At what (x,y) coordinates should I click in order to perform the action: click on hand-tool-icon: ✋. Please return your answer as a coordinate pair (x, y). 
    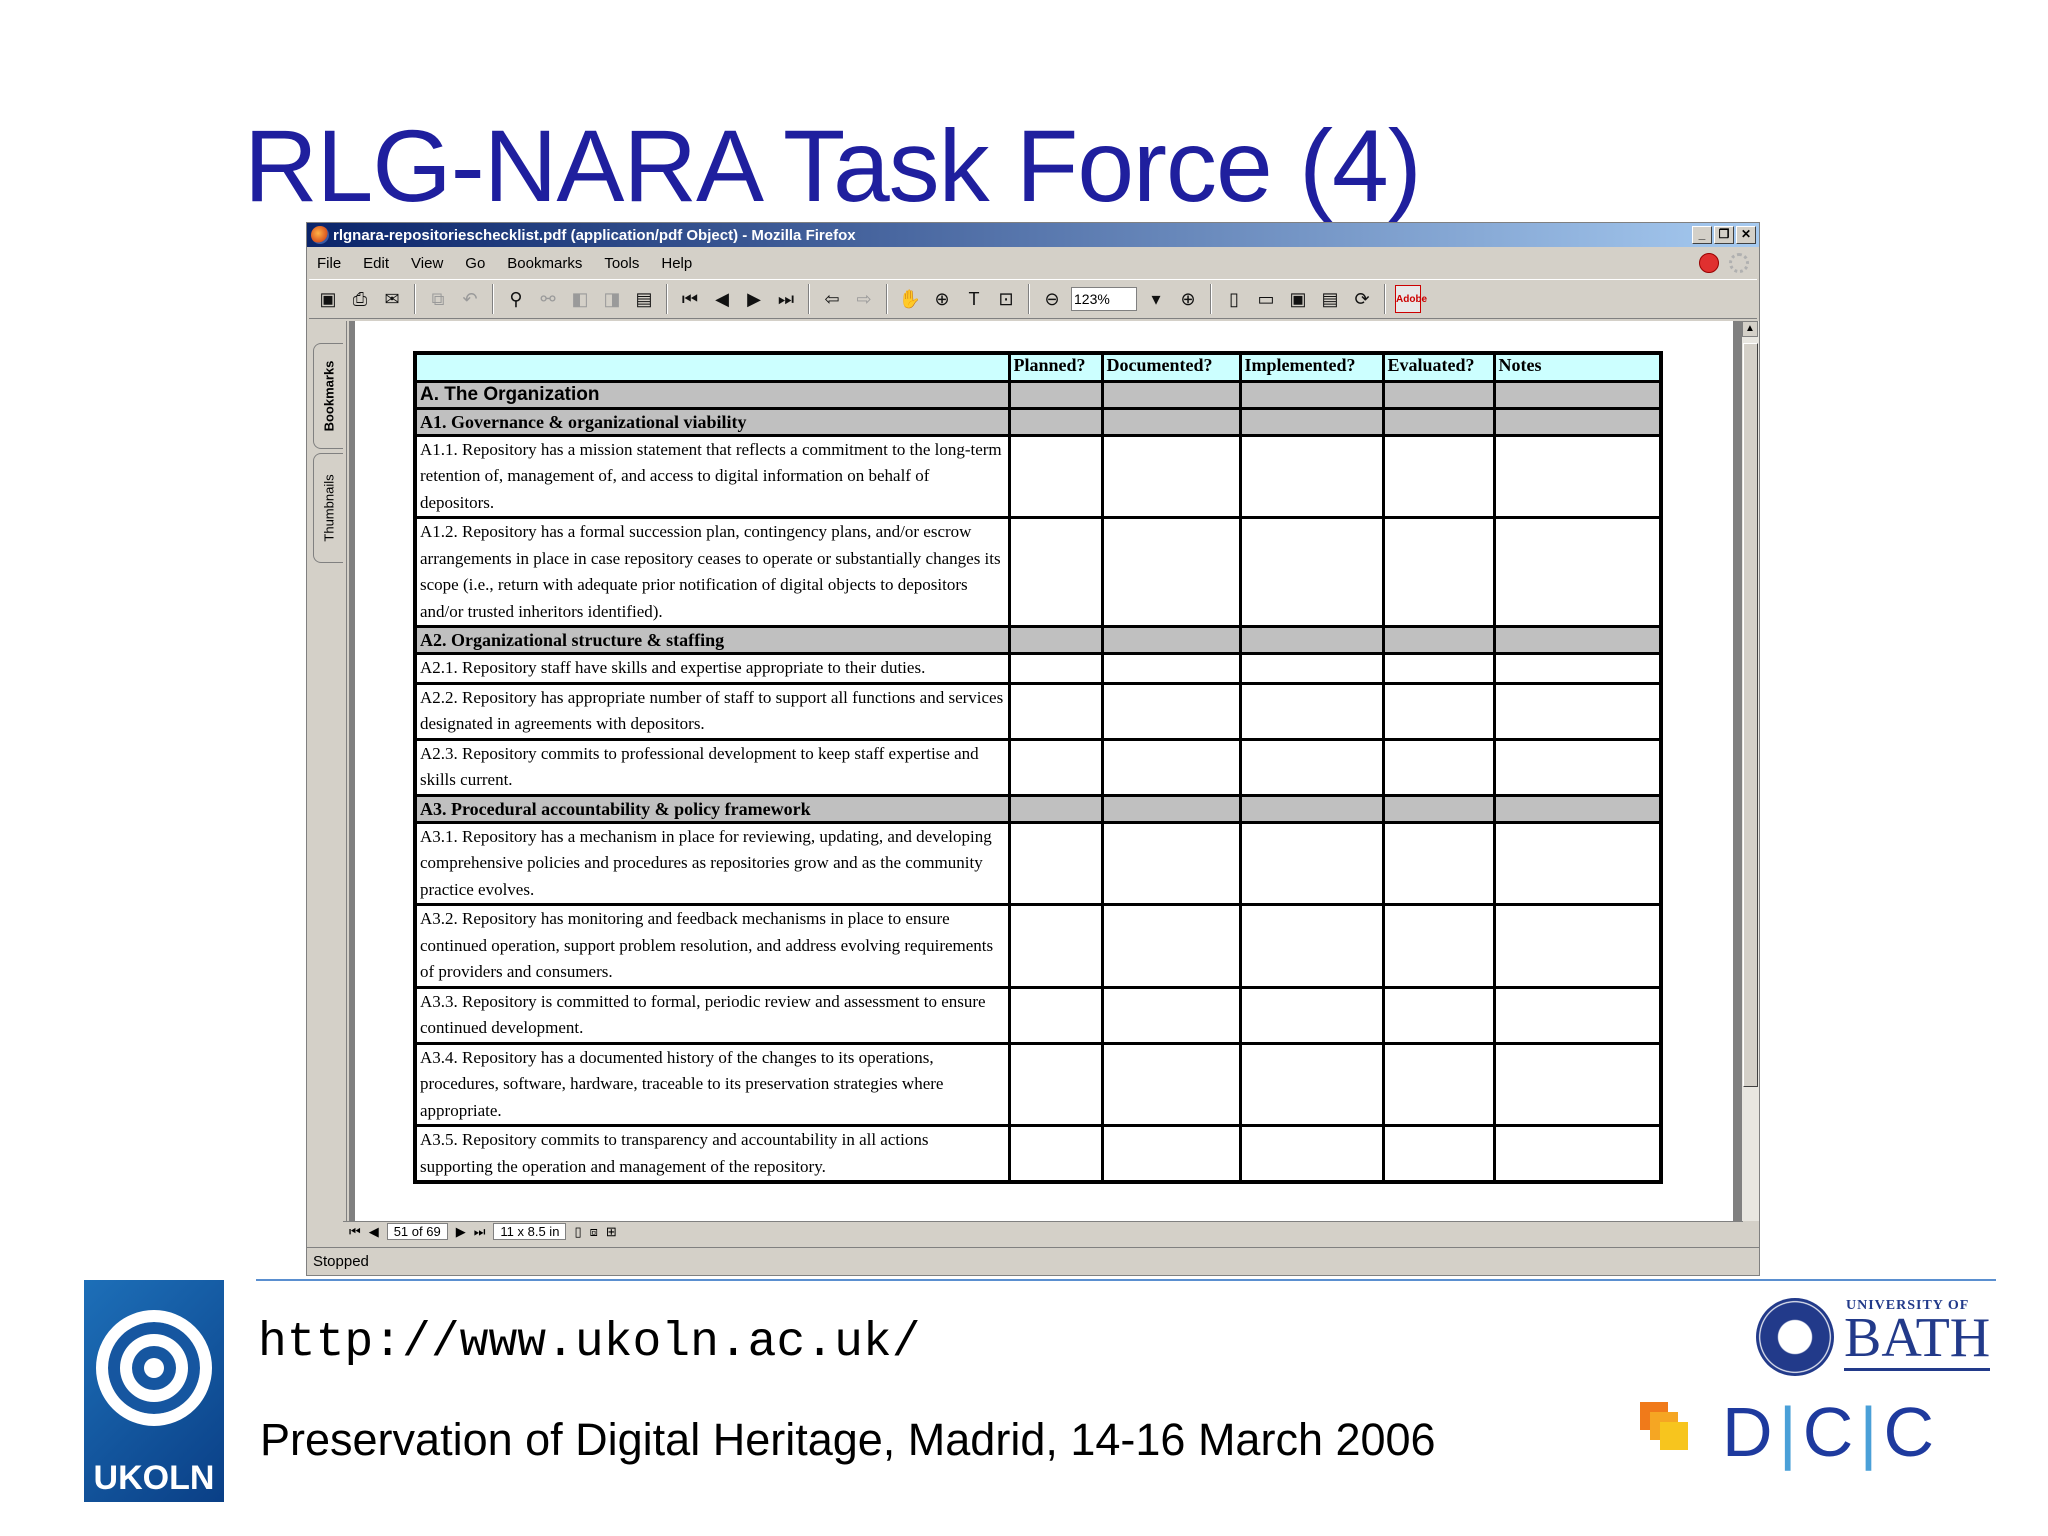
    Looking at the image, I should click on (910, 299).